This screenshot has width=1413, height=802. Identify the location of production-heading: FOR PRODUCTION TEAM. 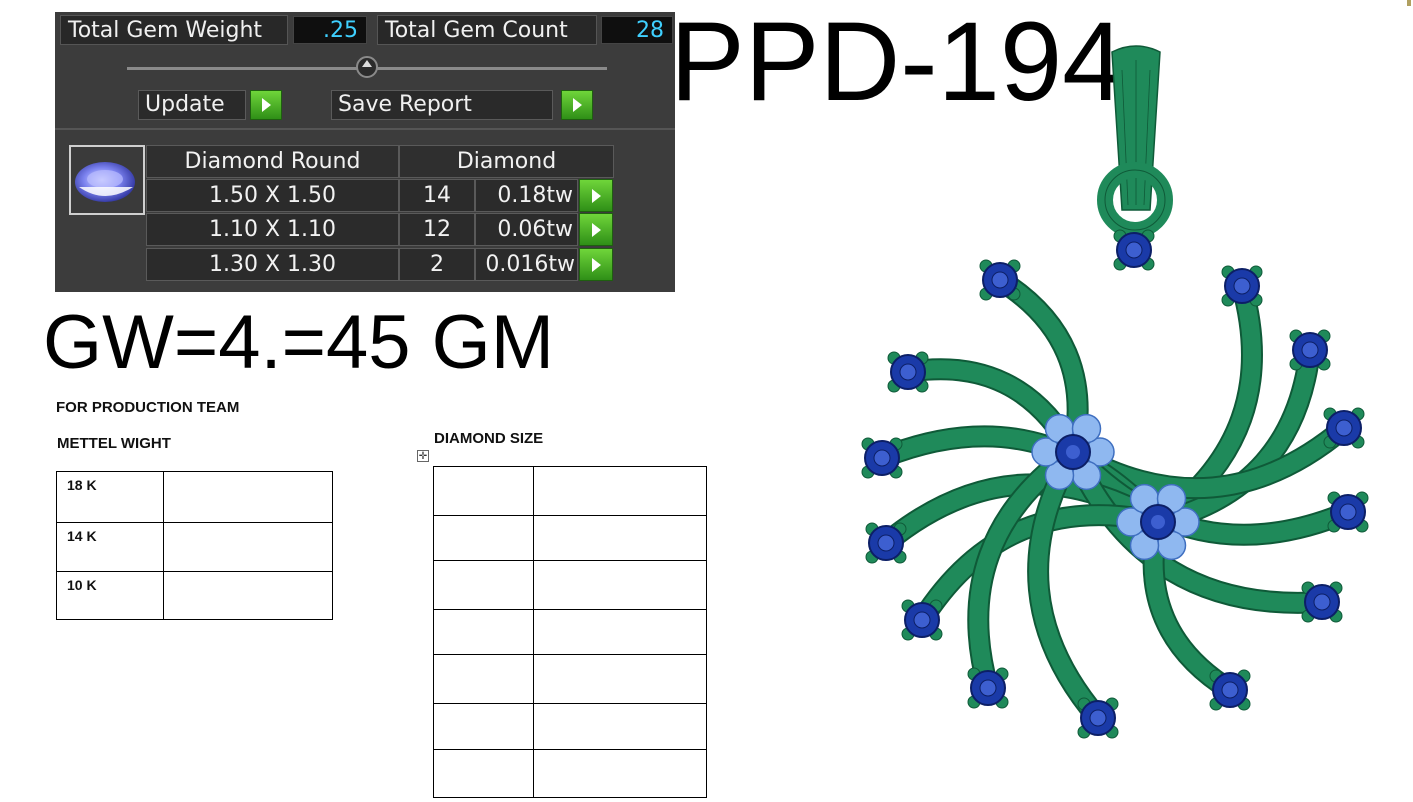
(148, 407).